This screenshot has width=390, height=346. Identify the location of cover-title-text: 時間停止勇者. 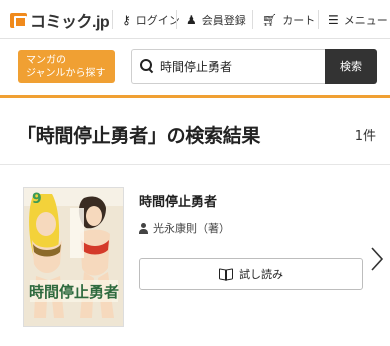
(74, 292).